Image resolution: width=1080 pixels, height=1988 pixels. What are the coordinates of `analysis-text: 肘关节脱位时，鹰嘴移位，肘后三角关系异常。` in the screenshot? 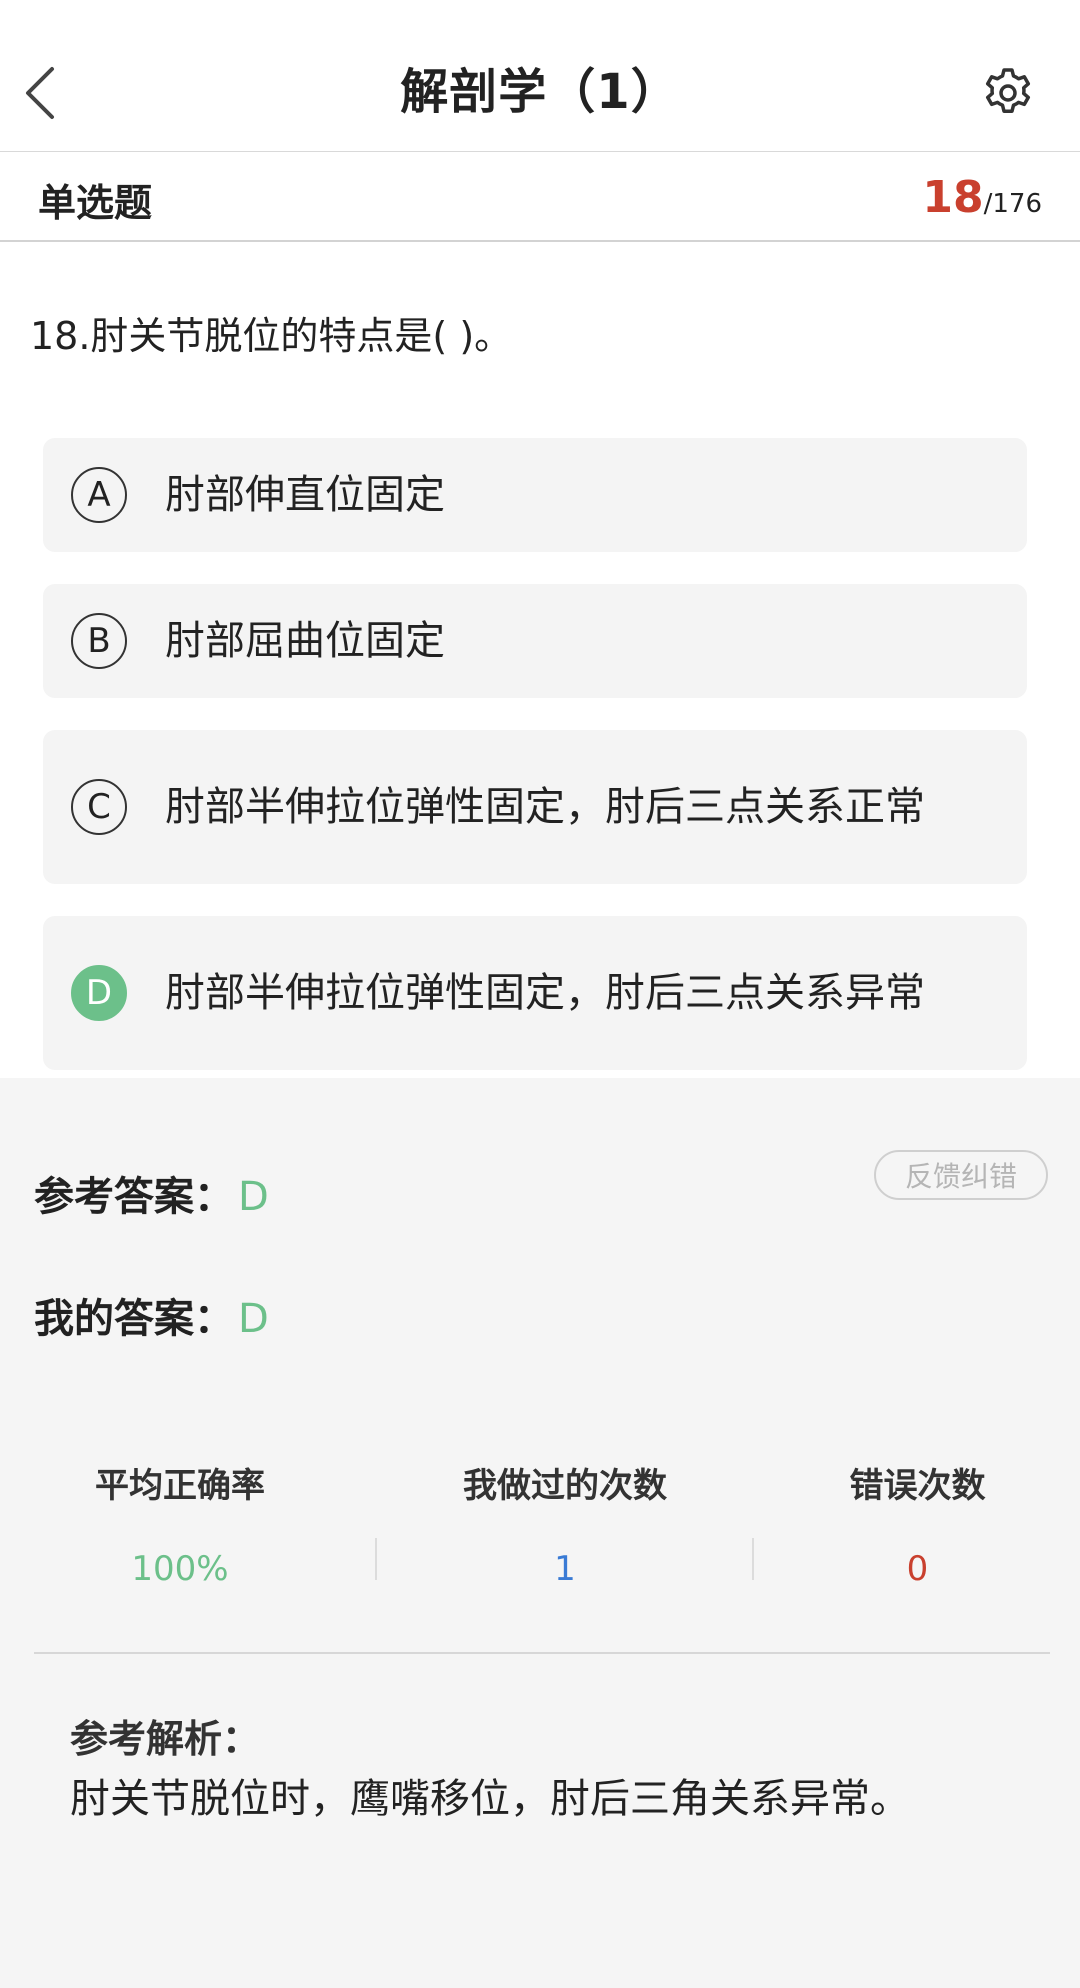 It's located at (490, 1799).